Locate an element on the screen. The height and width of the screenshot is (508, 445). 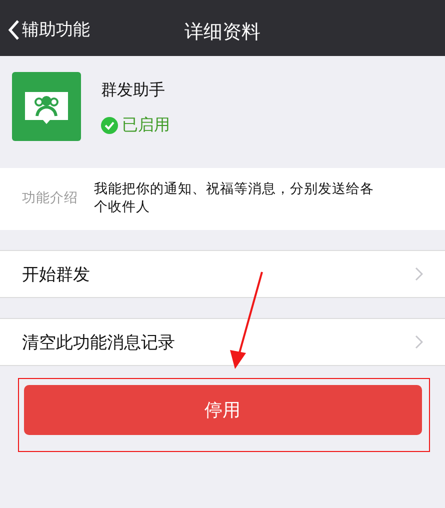
back-chevron-icon is located at coordinates (14, 29).